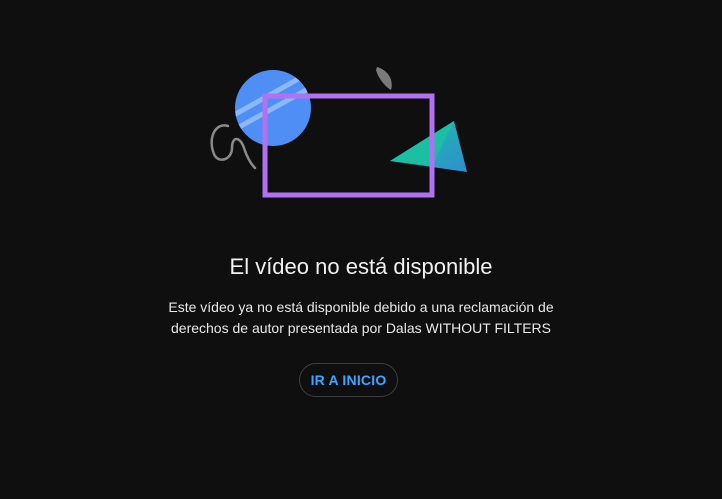 The width and height of the screenshot is (722, 499). What do you see at coordinates (384, 78) in the screenshot?
I see `half-moon-shape` at bounding box center [384, 78].